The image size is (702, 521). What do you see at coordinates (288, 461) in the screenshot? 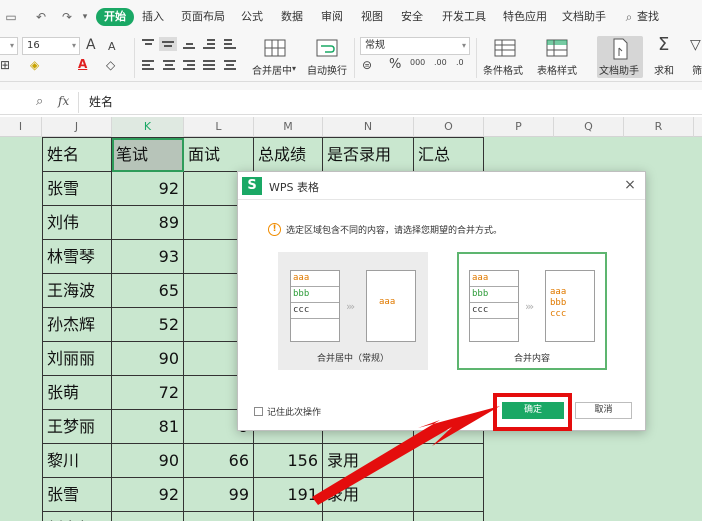
I see `cell-total: 156` at bounding box center [288, 461].